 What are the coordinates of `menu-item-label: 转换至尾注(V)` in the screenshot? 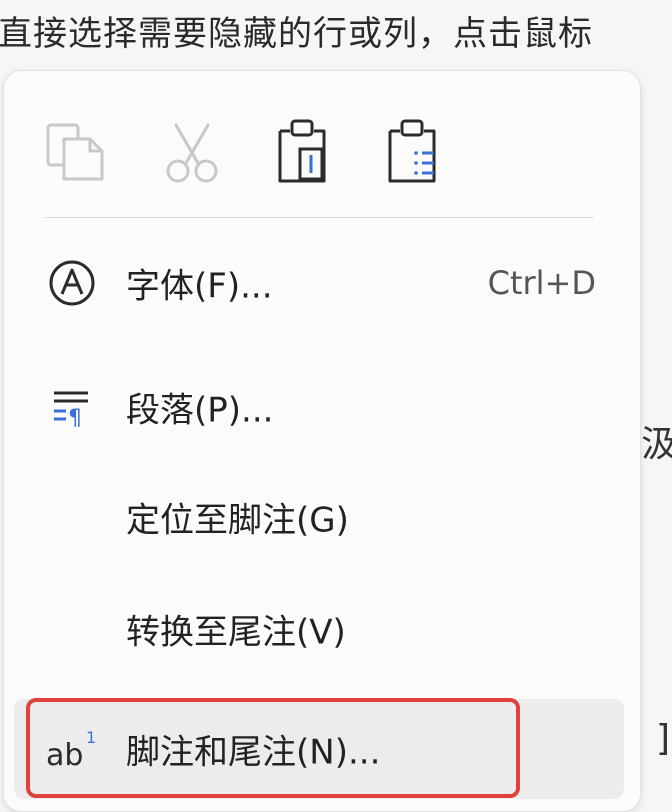 It's located at (236, 632).